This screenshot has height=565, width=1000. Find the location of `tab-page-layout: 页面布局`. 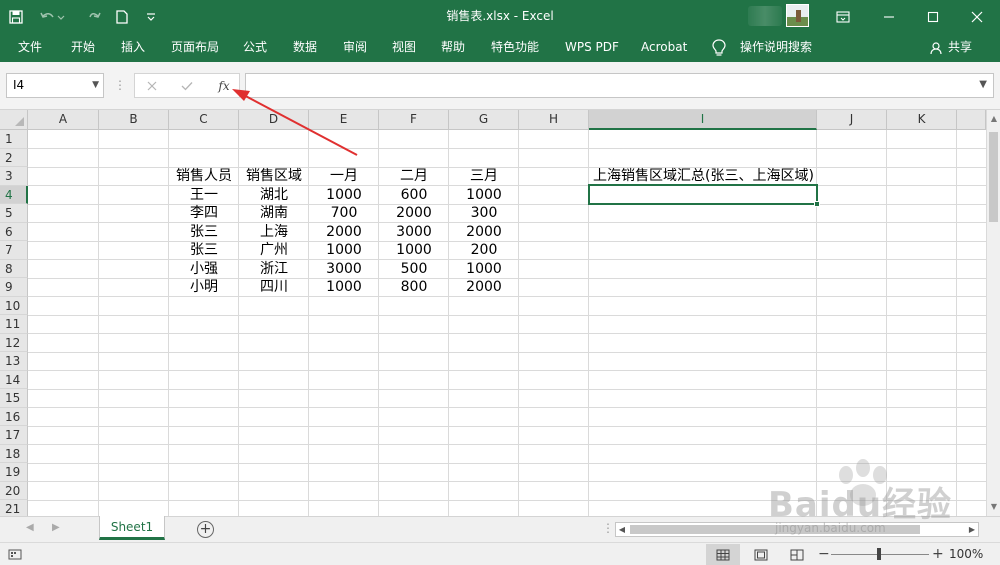

tab-page-layout: 页面布局 is located at coordinates (195, 47).